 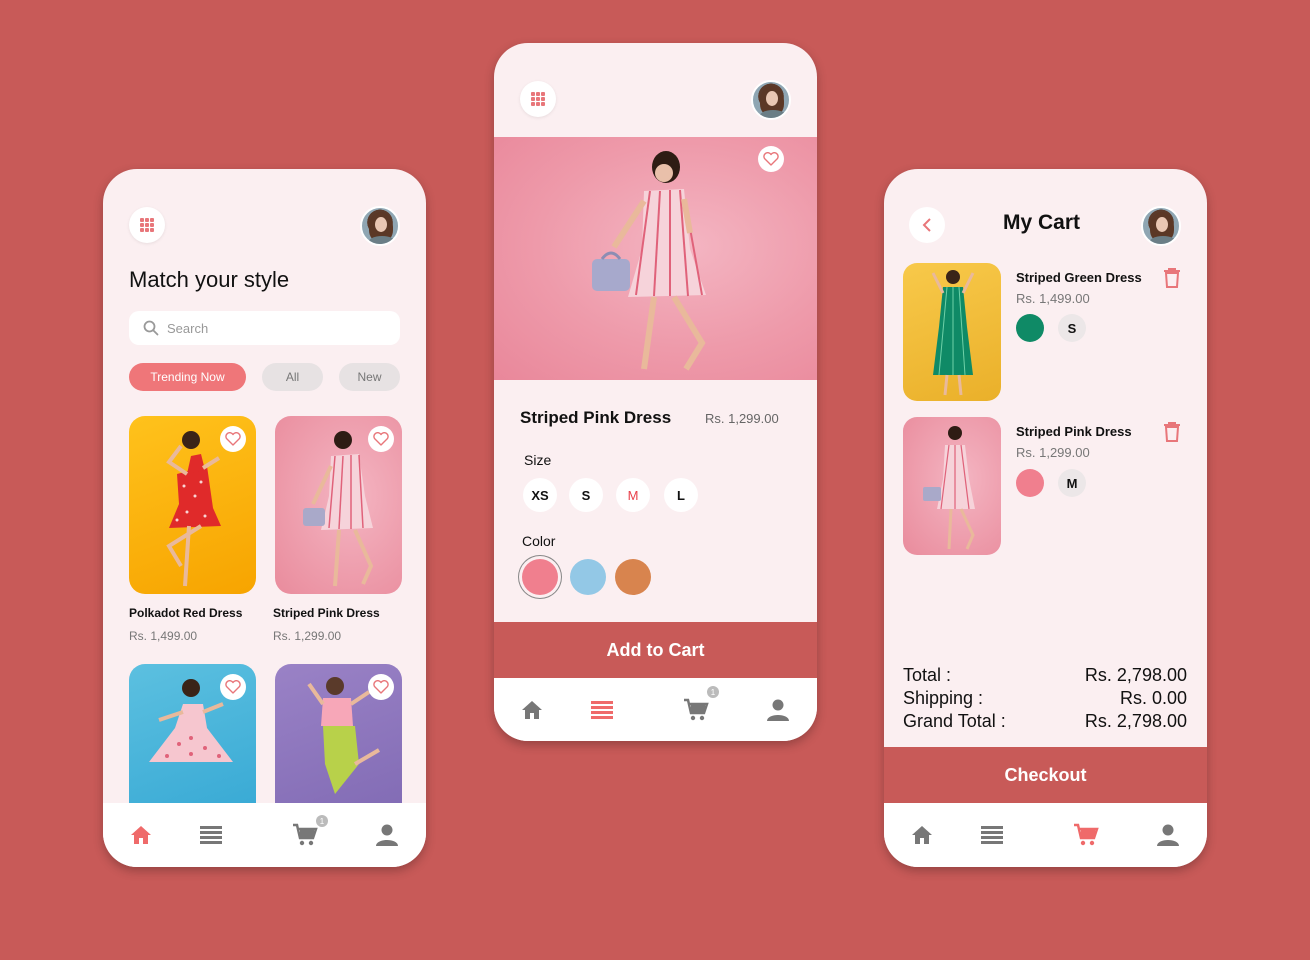 I want to click on cart-item-size: S, so click(x=1072, y=328).